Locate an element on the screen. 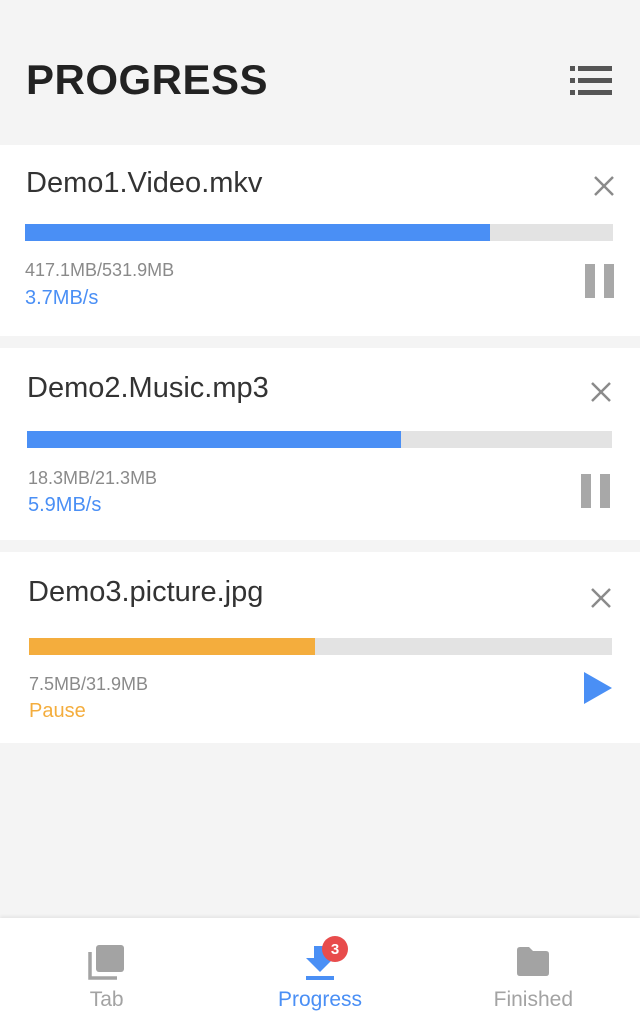 The width and height of the screenshot is (640, 1024). menu-button is located at coordinates (591, 80).